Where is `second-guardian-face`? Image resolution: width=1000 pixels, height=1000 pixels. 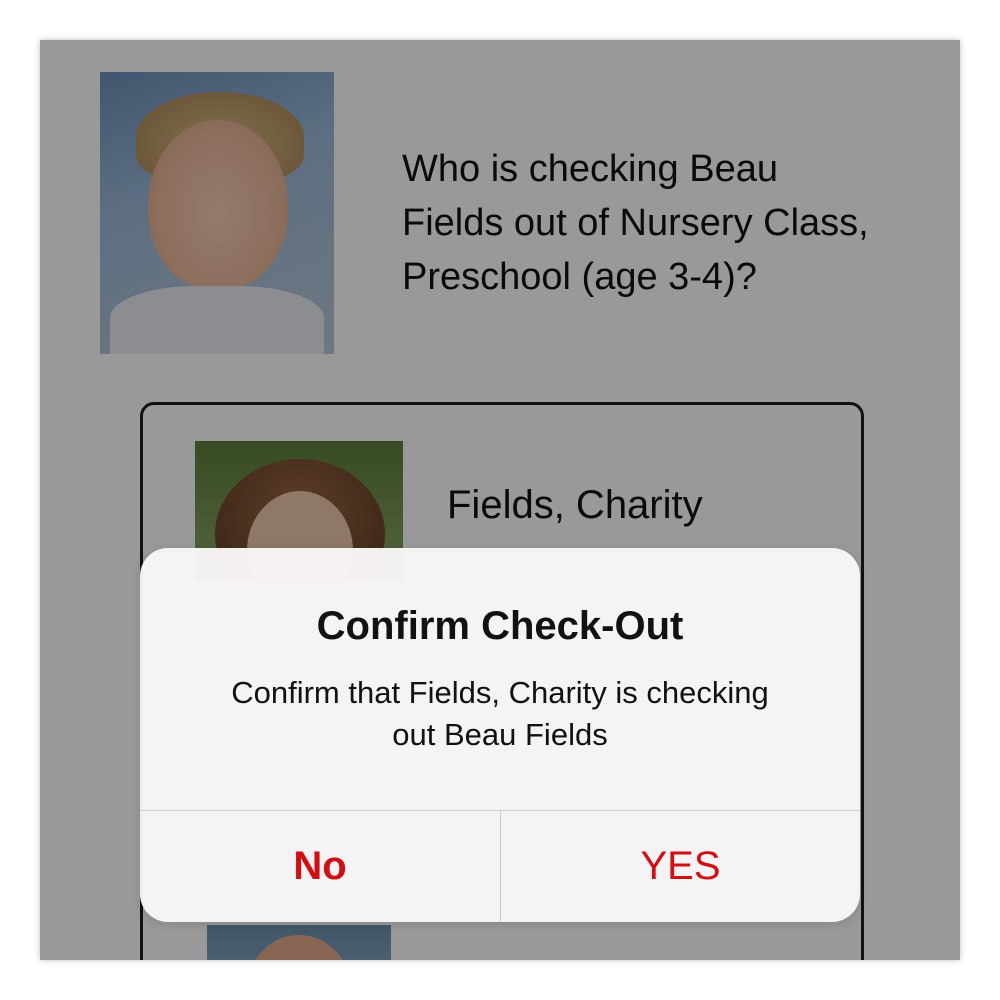 second-guardian-face is located at coordinates (299, 947).